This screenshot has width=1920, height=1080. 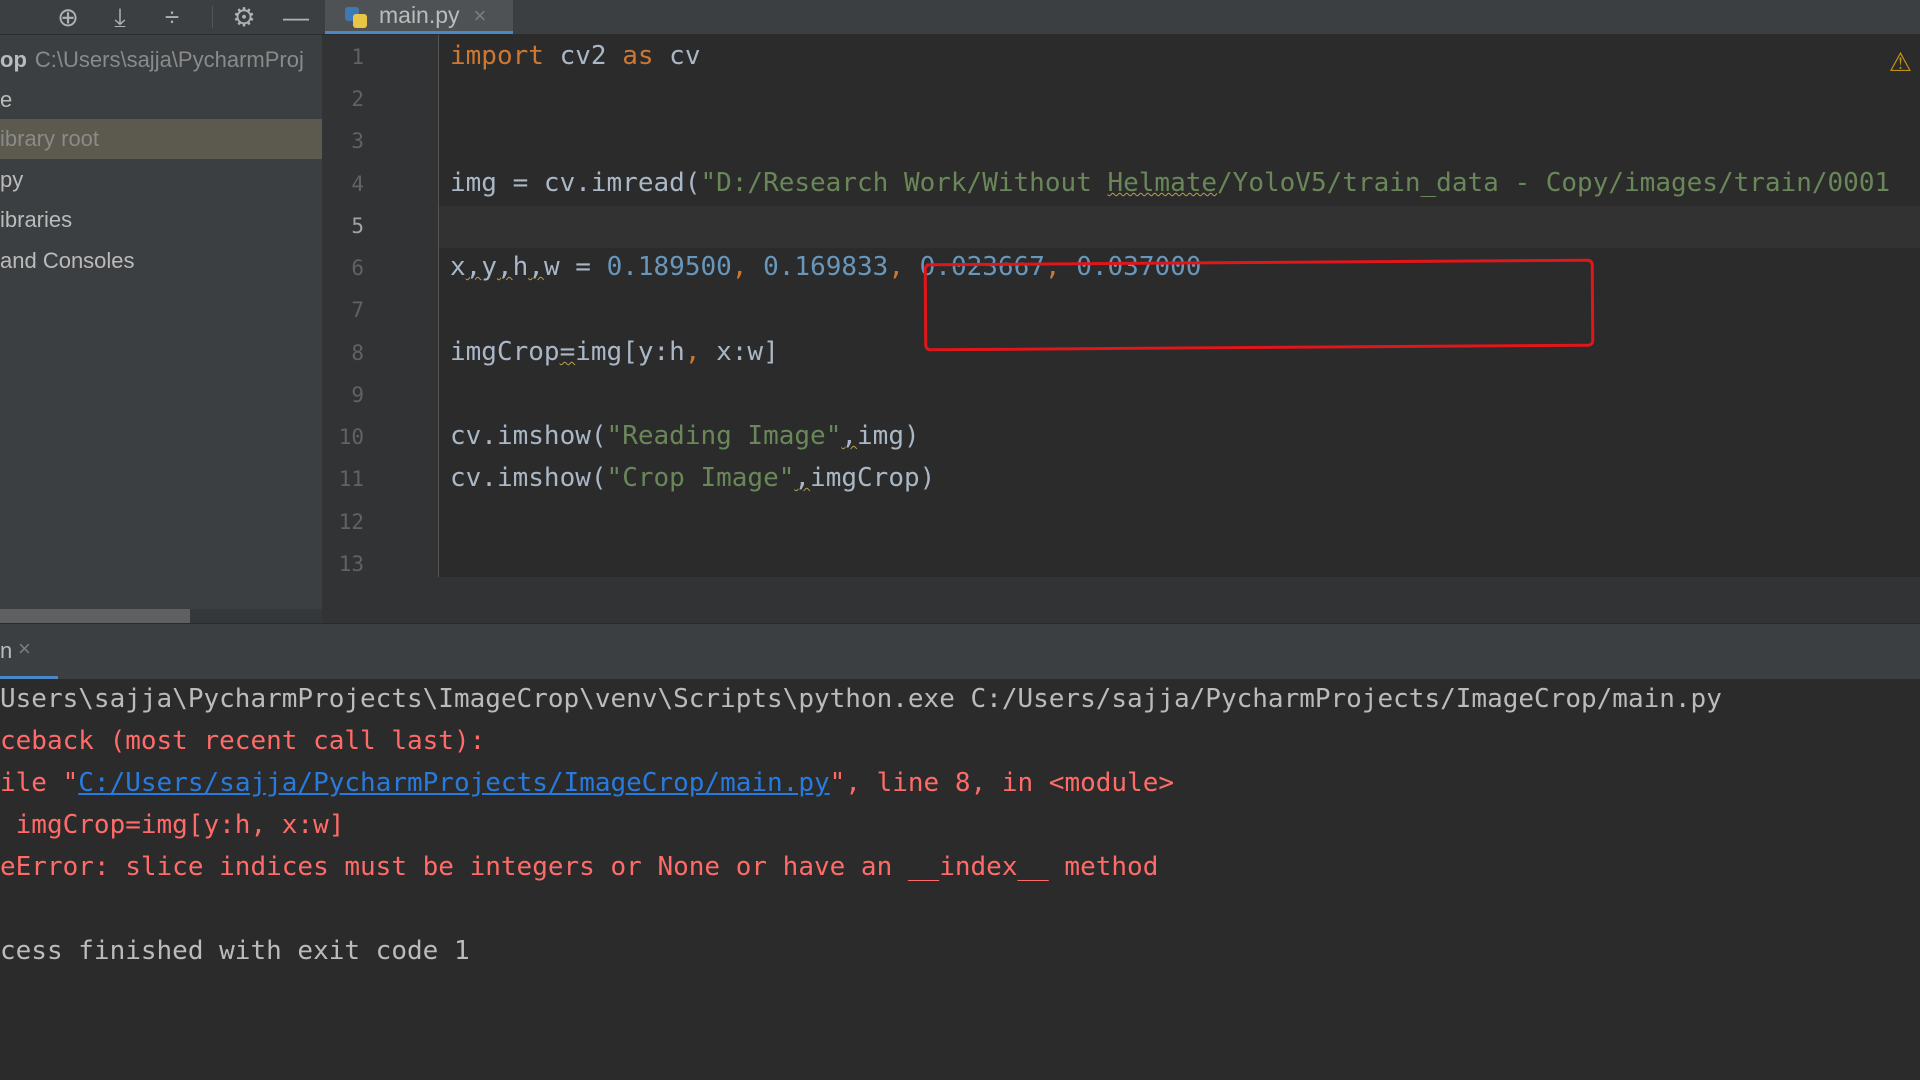 I want to click on sidebar-item-project: op C:\Users\sajja\PycharmProj, so click(x=161, y=60).